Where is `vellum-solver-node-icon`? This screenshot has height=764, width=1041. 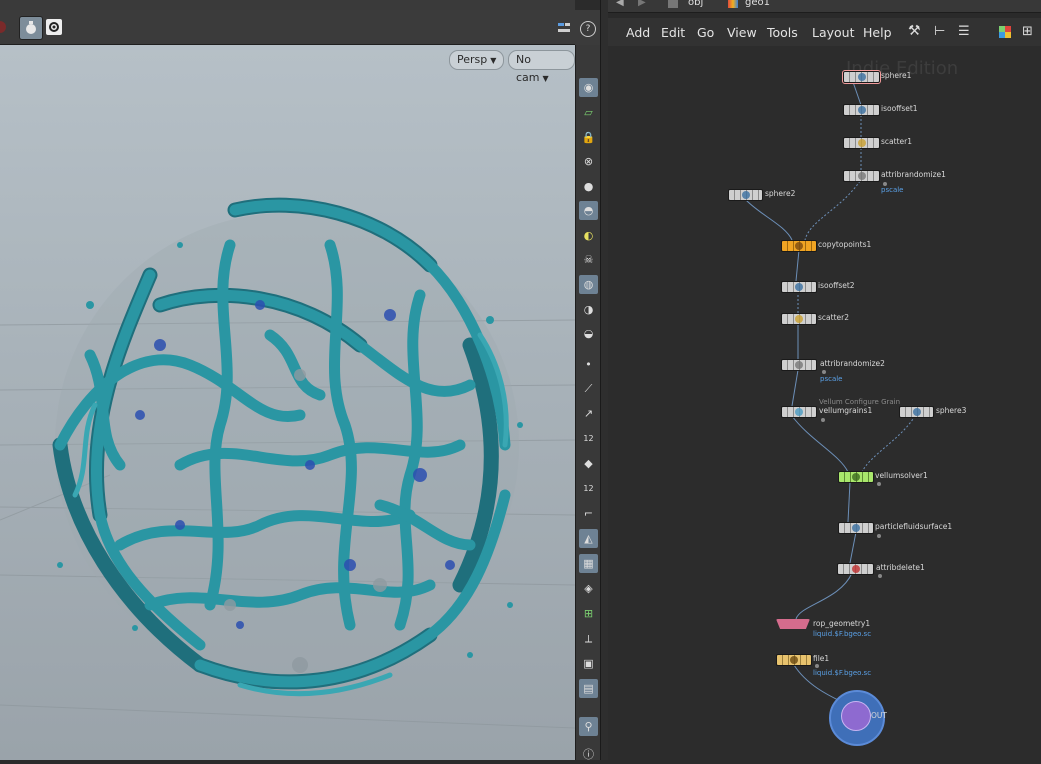 vellum-solver-node-icon is located at coordinates (856, 477).